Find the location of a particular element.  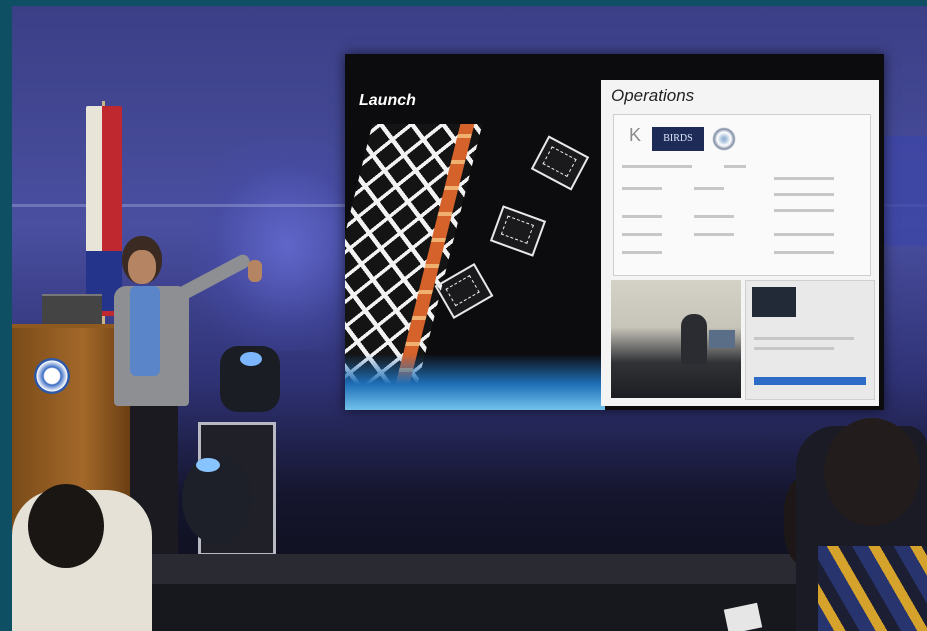

wall-panel is located at coordinates (902, 191).